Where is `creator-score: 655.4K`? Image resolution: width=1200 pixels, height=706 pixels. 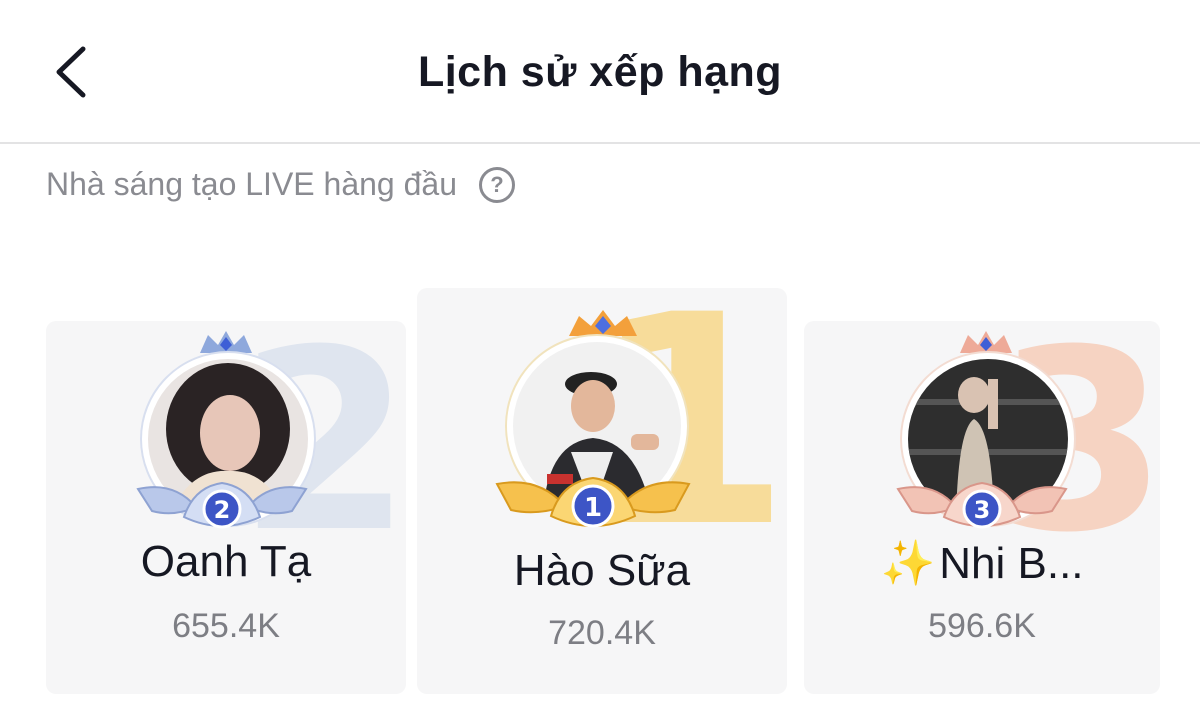
creator-score: 655.4K is located at coordinates (226, 626).